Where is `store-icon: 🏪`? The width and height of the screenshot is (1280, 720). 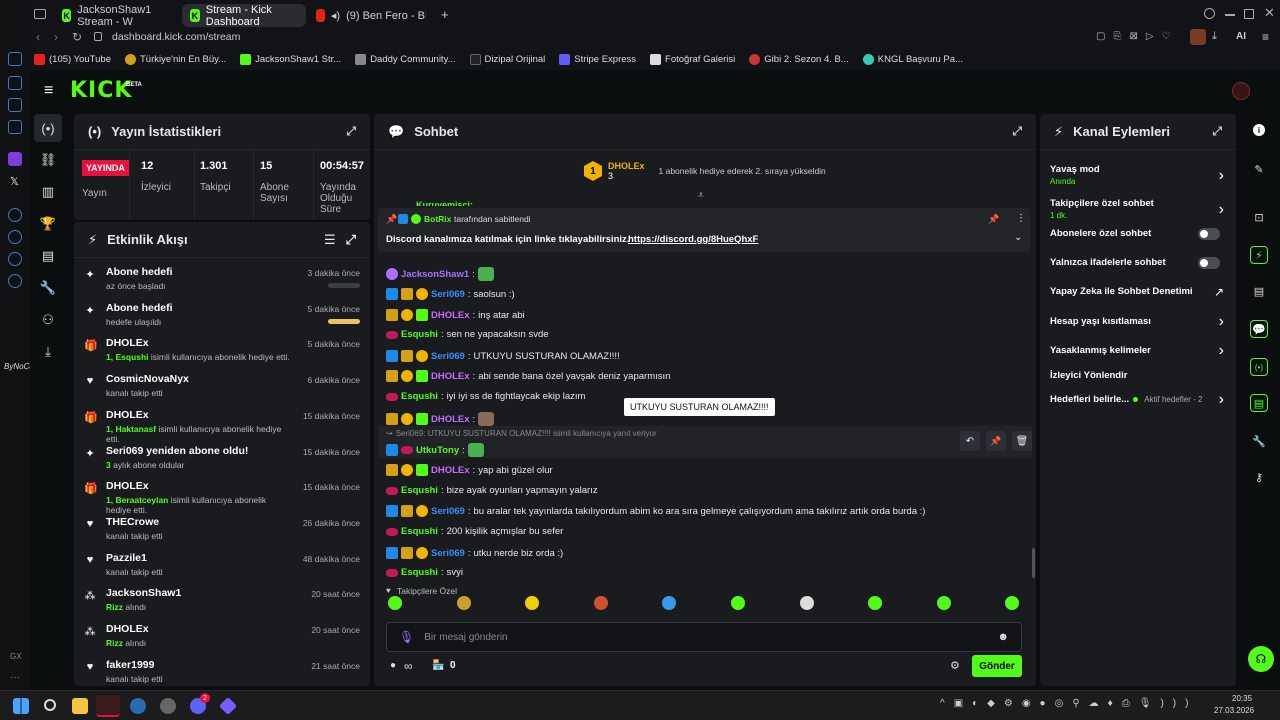 store-icon: 🏪 is located at coordinates (438, 665).